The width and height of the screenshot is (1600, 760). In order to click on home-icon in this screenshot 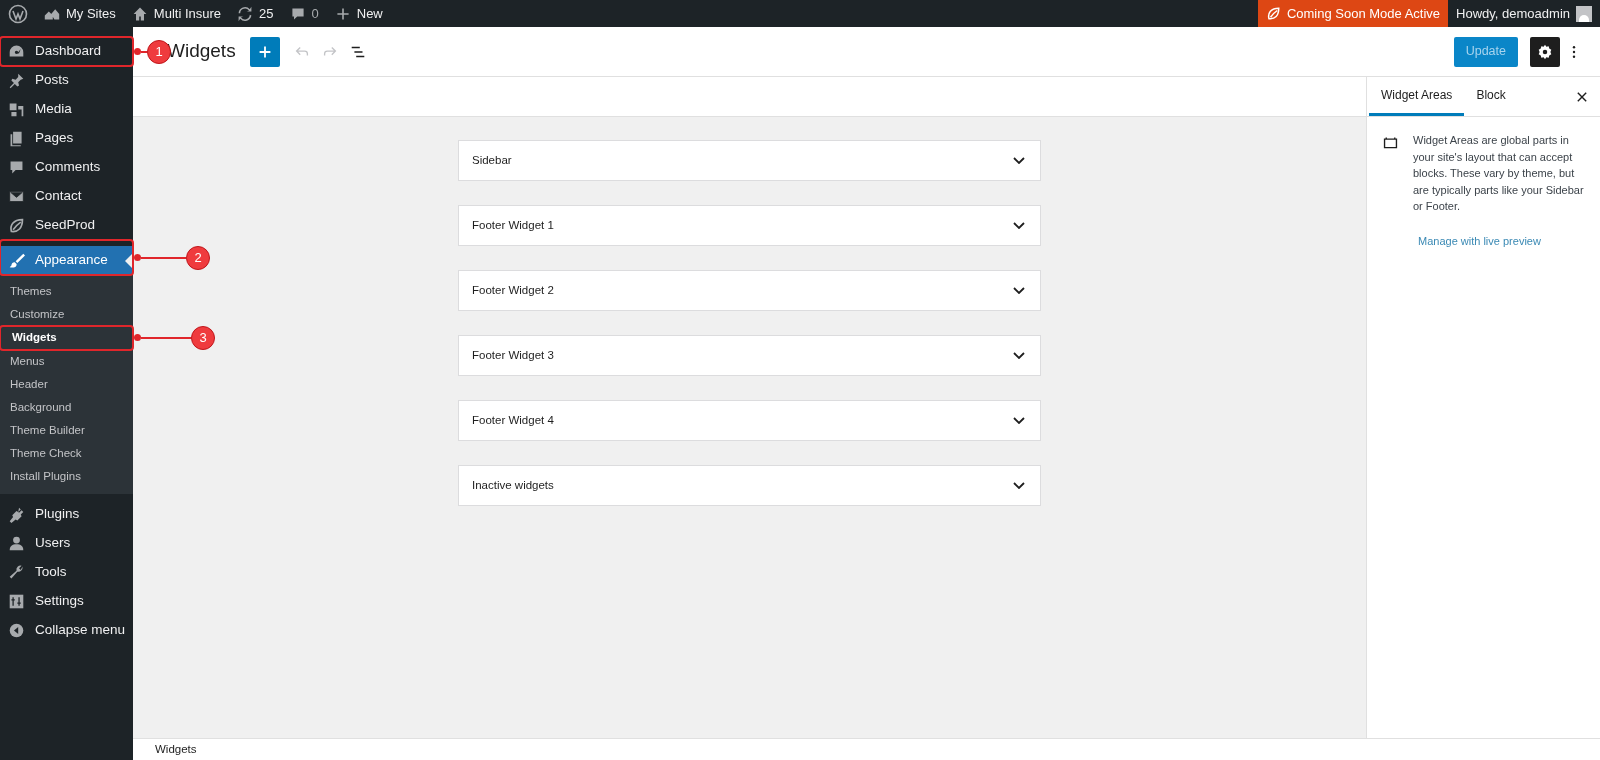, I will do `click(139, 13)`.